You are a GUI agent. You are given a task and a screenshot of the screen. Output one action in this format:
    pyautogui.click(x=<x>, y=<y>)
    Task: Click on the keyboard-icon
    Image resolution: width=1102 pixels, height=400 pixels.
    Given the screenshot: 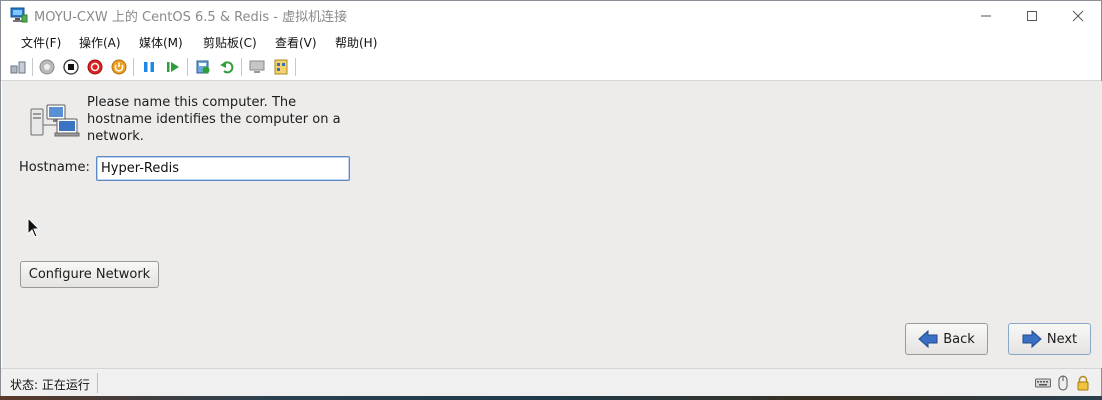 What is the action you would take?
    pyautogui.click(x=1043, y=383)
    